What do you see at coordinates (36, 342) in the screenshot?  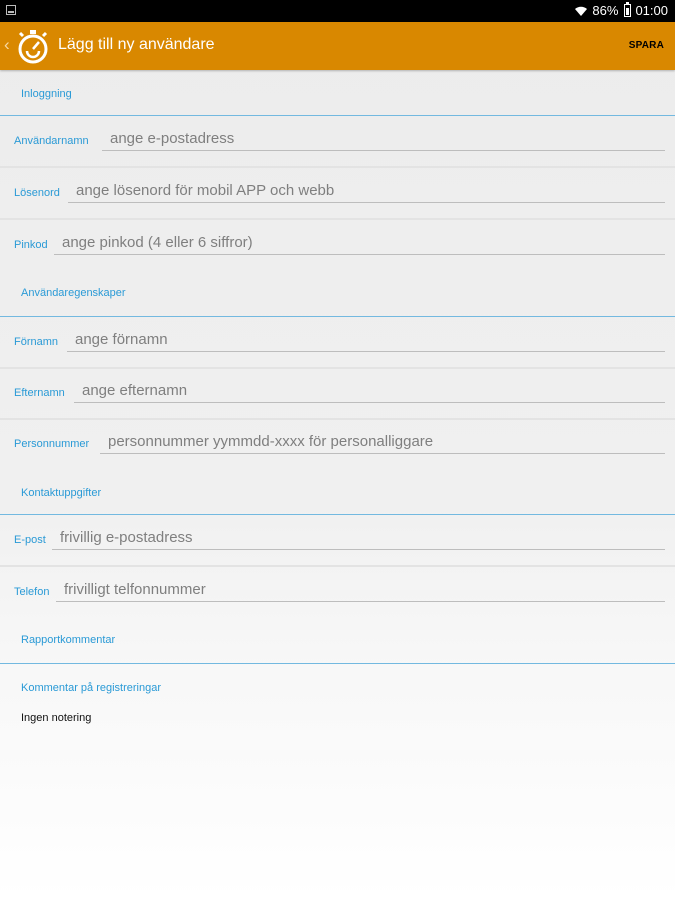 I see `firstname-label: Förnamn` at bounding box center [36, 342].